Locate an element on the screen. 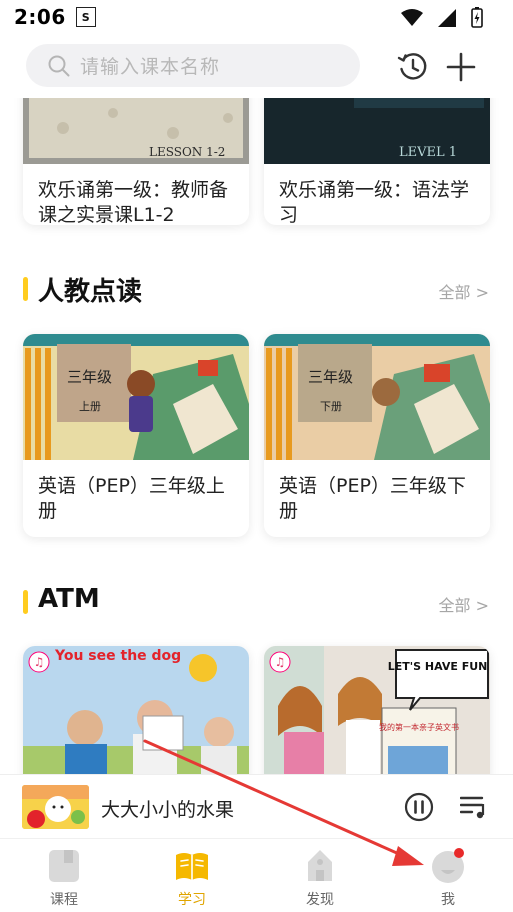 The width and height of the screenshot is (513, 912). course-card: LESSON 1-2 欢乐诵第一级：教师备课之实景课L1-2 is located at coordinates (136, 161).